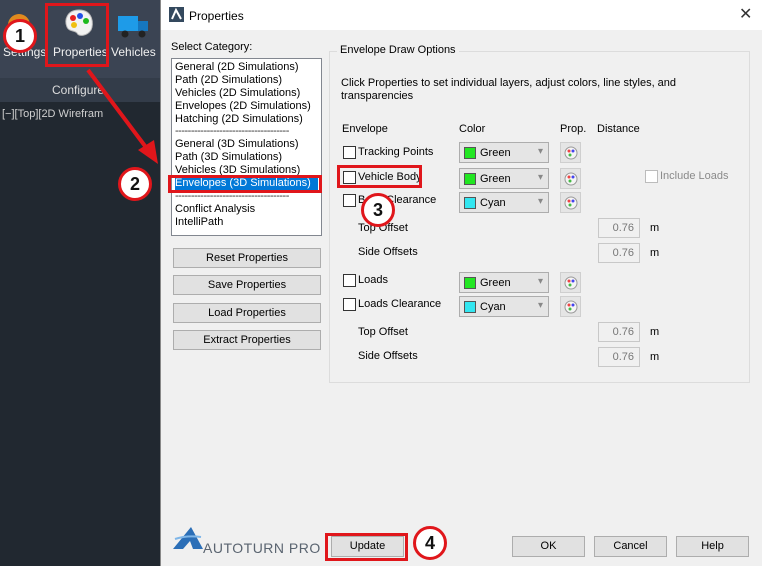 This screenshot has width=762, height=566. Describe the element at coordinates (651, 176) in the screenshot. I see `include-loads-checkbox` at that location.